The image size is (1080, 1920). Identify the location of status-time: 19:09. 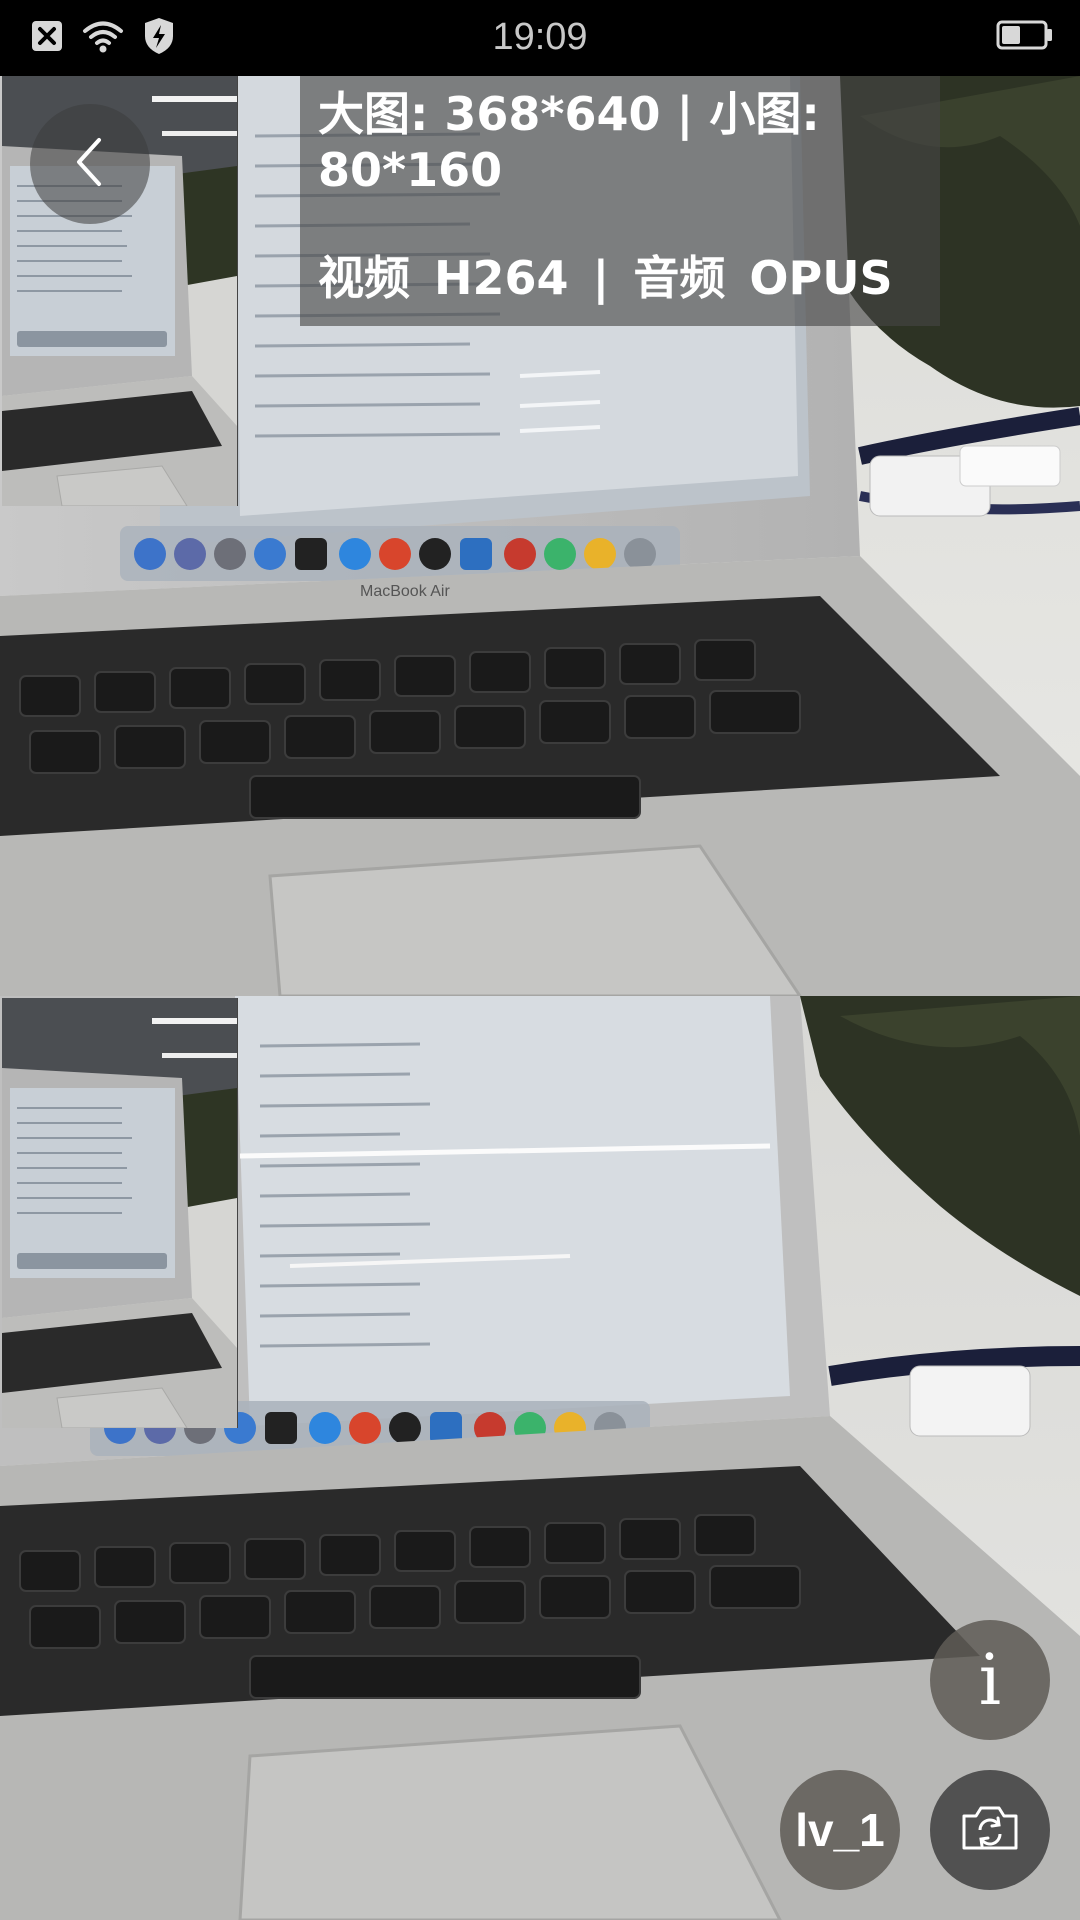
(540, 37).